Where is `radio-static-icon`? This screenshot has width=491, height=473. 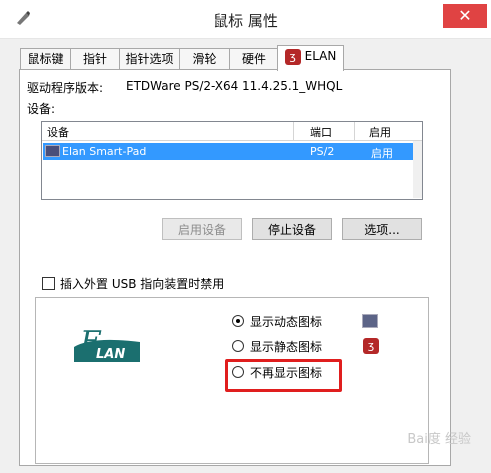
radio-static-icon is located at coordinates (238, 346).